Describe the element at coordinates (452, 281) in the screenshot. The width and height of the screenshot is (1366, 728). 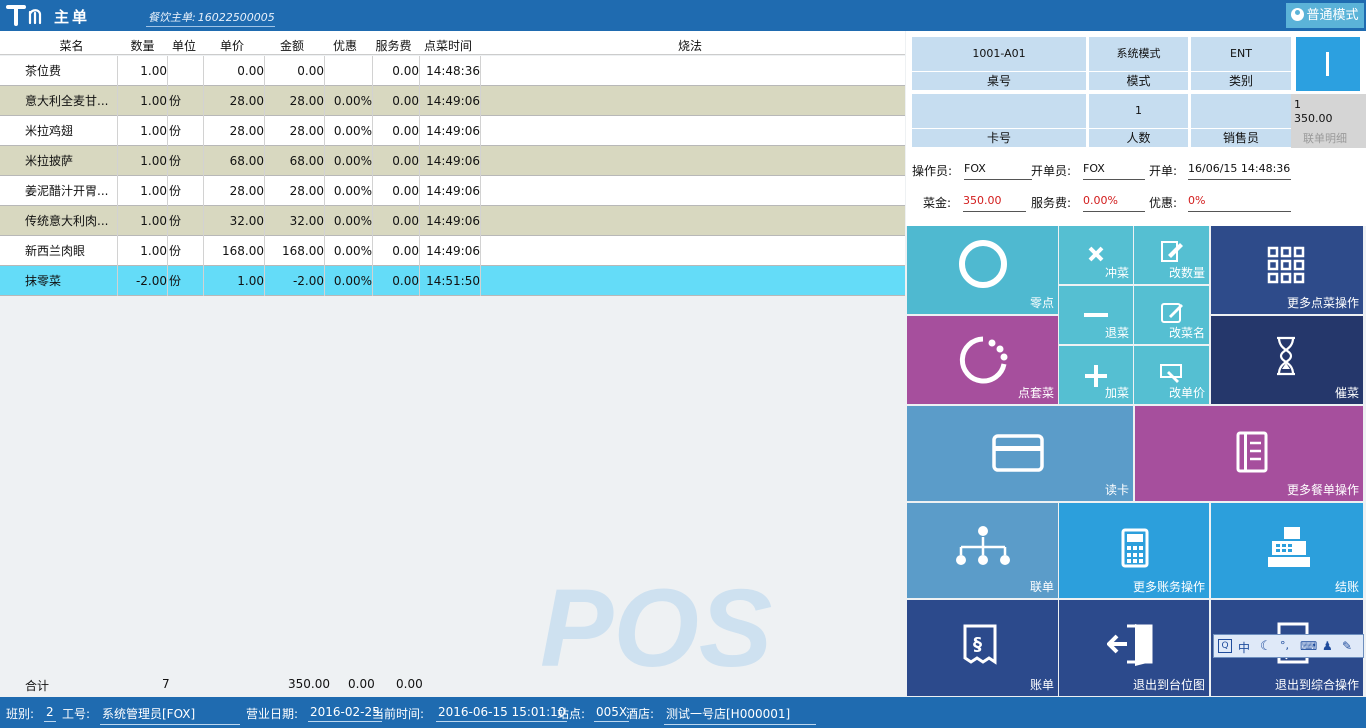
I see `table-row: 抹零菜 -2.00 份 1.00 -2.00 0.00% 0.00 14:51:50` at that location.